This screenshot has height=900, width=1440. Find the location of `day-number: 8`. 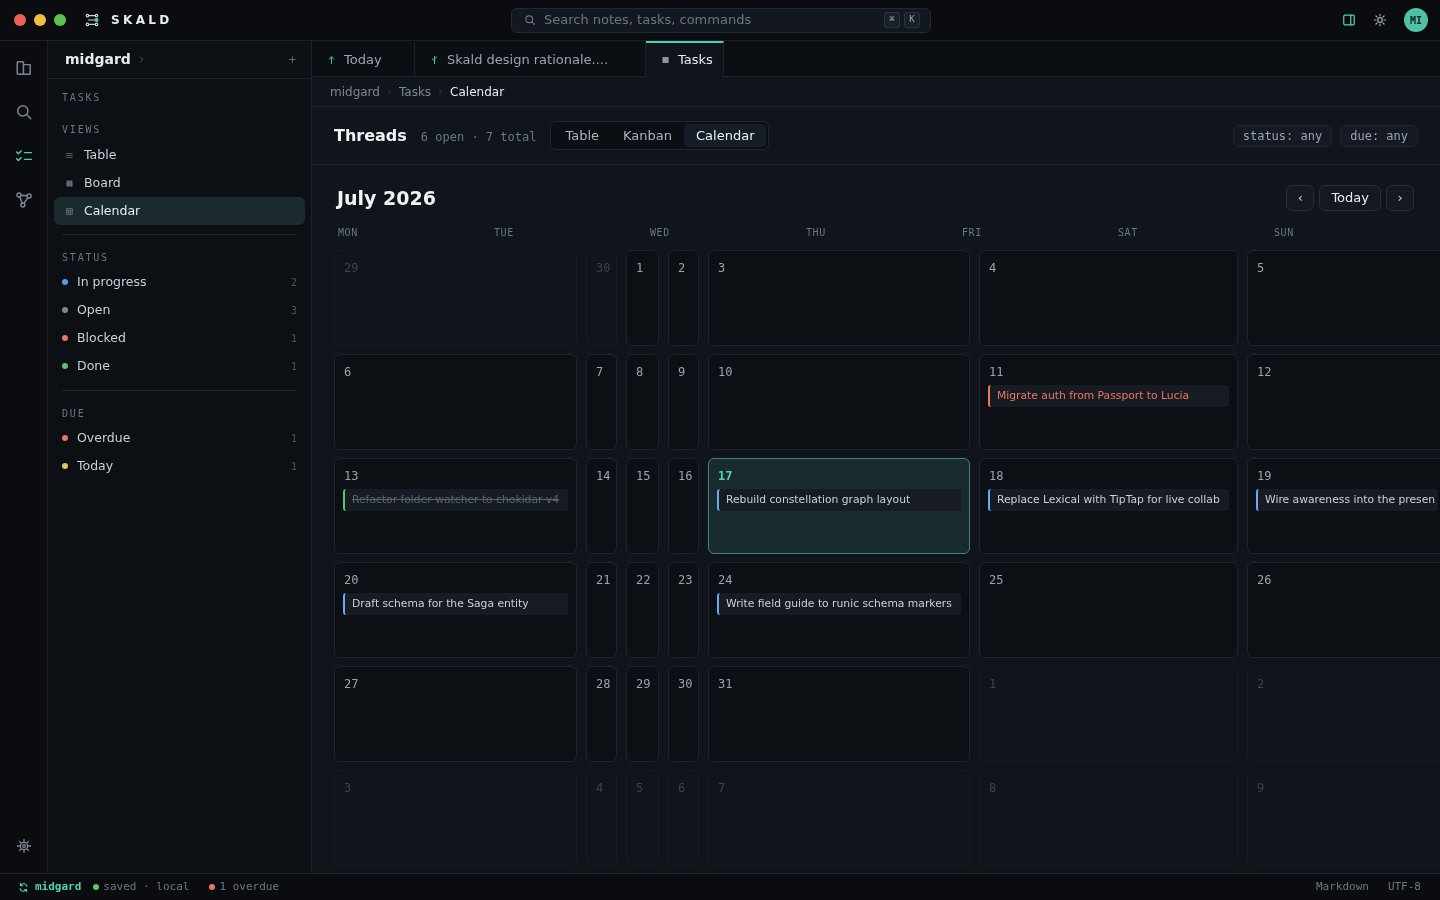

day-number: 8 is located at coordinates (640, 372).